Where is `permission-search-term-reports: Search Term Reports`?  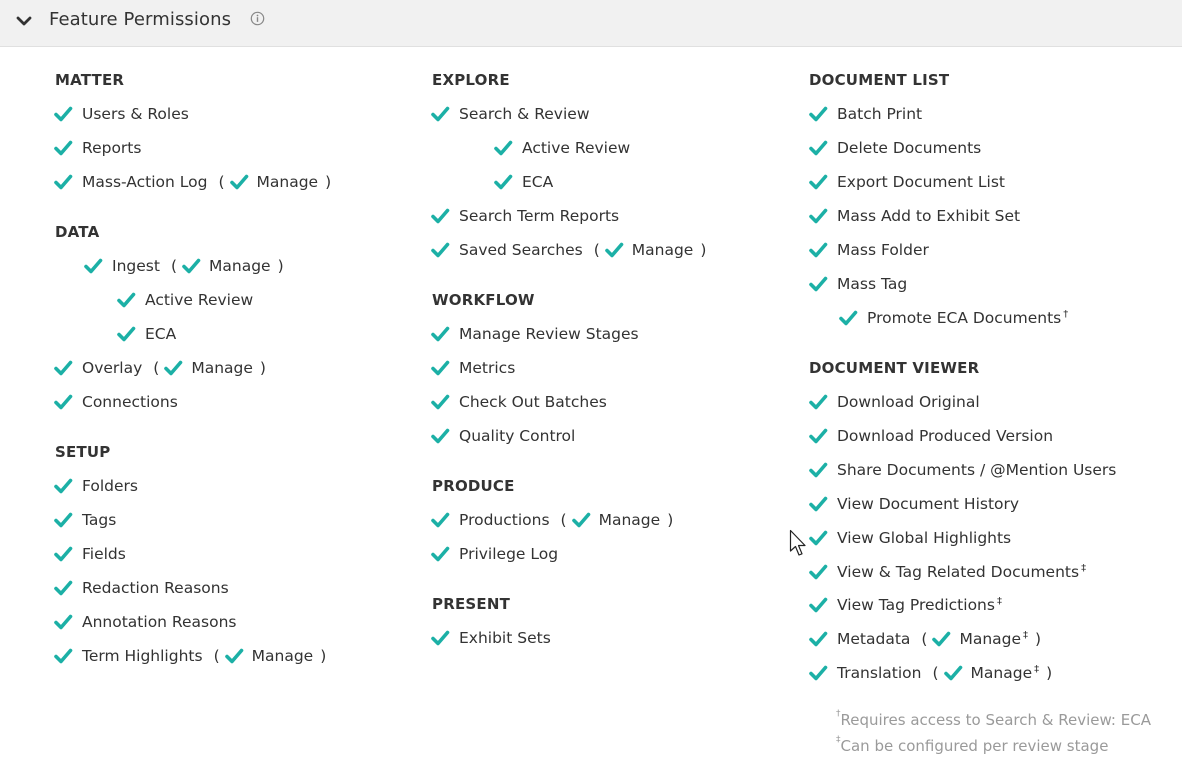 permission-search-term-reports: Search Term Reports is located at coordinates (524, 216).